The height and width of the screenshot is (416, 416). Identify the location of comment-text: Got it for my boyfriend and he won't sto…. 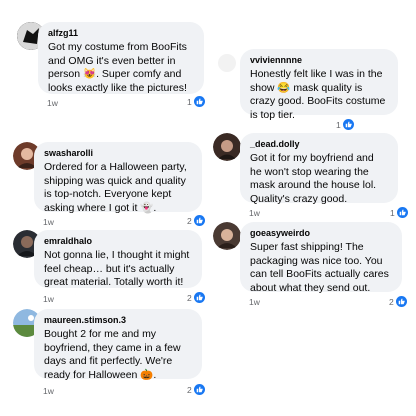
(313, 178).